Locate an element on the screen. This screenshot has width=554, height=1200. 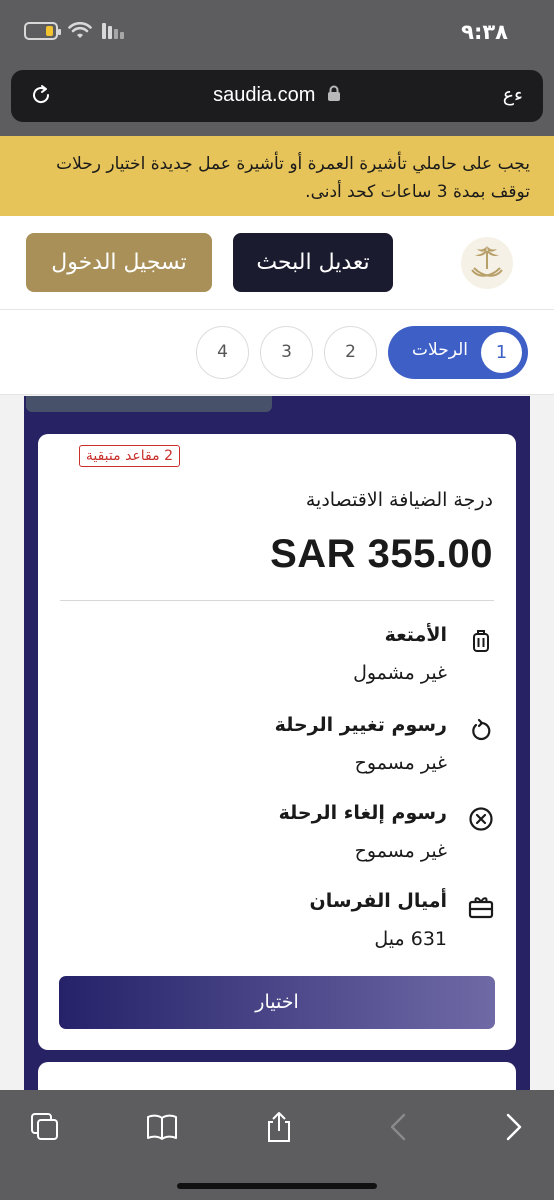
battery-icon is located at coordinates (42, 31).